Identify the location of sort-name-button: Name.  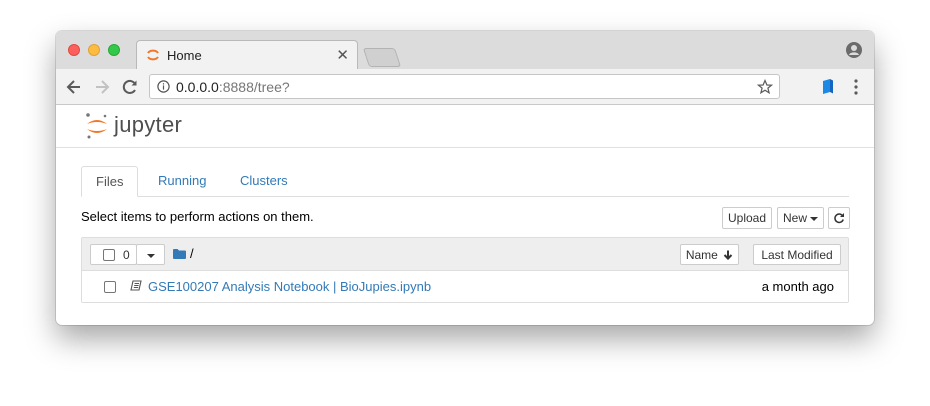
(709, 254).